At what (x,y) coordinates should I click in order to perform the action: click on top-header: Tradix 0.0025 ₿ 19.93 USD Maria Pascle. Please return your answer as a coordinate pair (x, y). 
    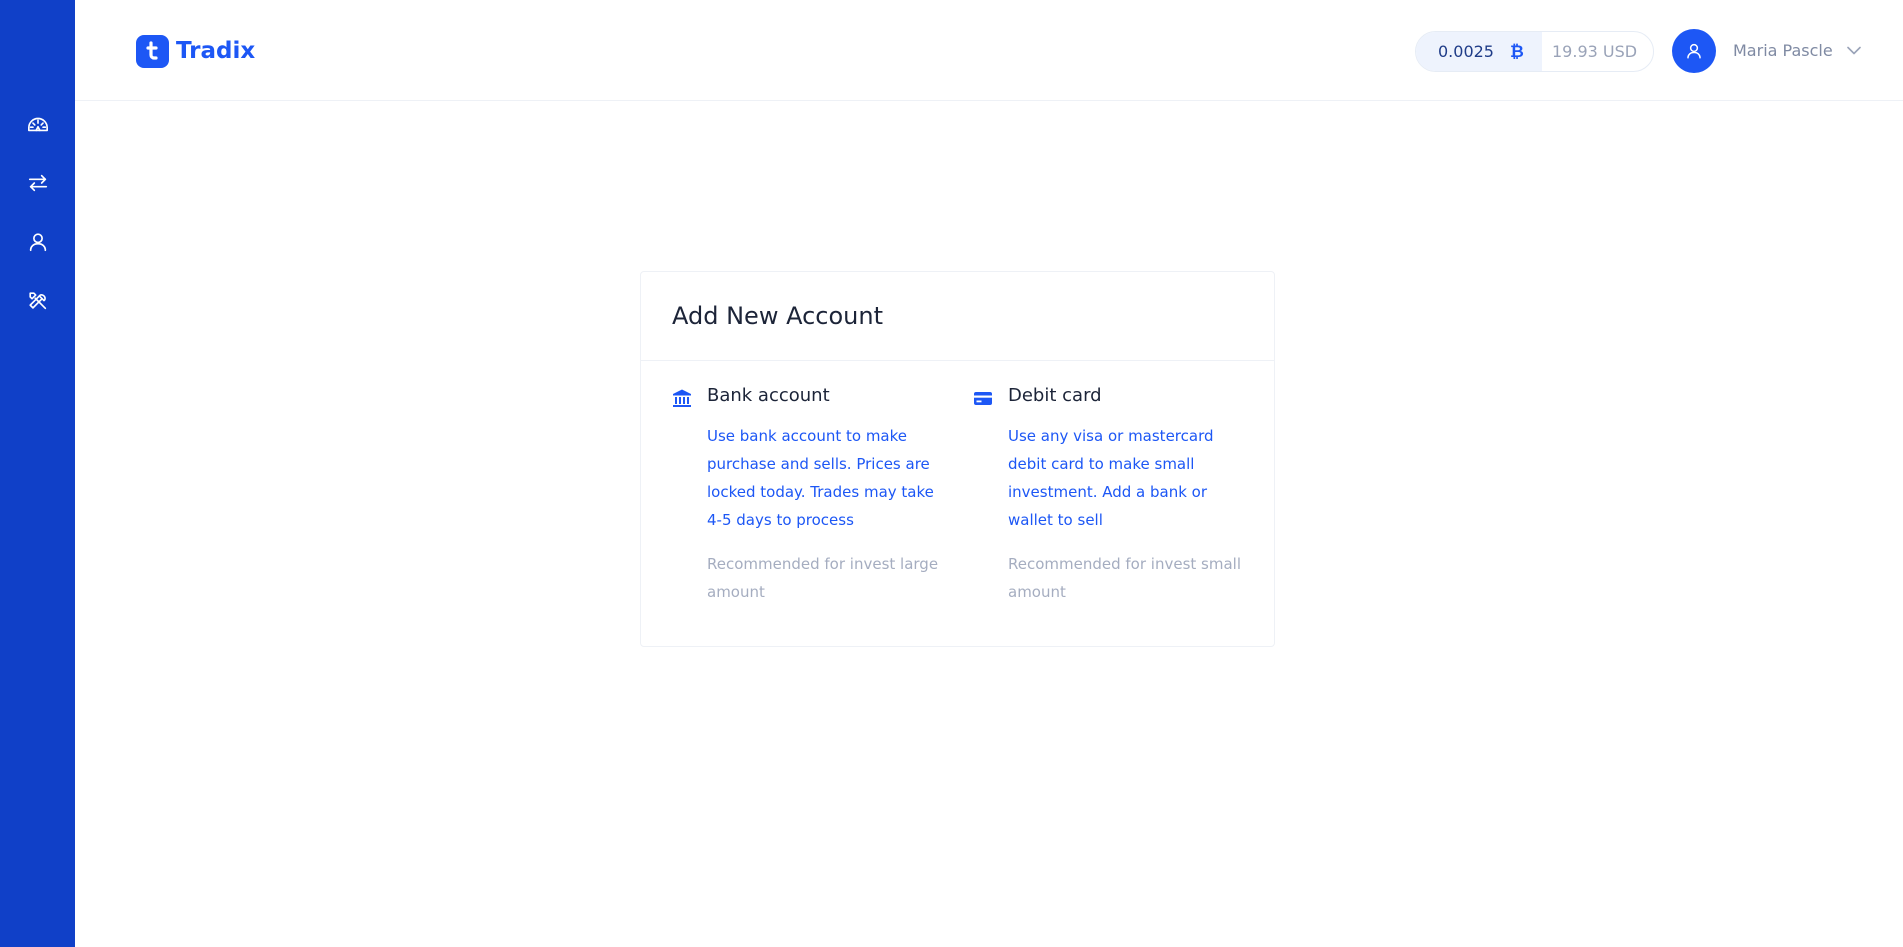
    Looking at the image, I should click on (989, 50).